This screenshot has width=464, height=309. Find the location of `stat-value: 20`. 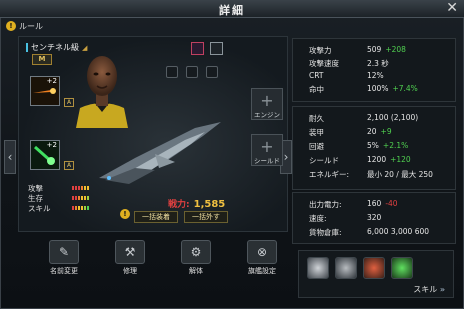

stat-value: 20 is located at coordinates (372, 131).